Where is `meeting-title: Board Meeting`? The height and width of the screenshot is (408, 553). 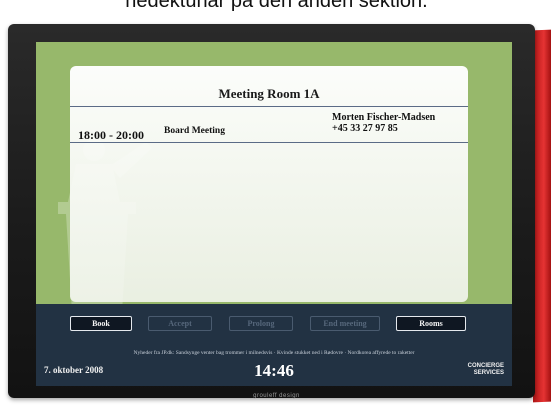 meeting-title: Board Meeting is located at coordinates (194, 131).